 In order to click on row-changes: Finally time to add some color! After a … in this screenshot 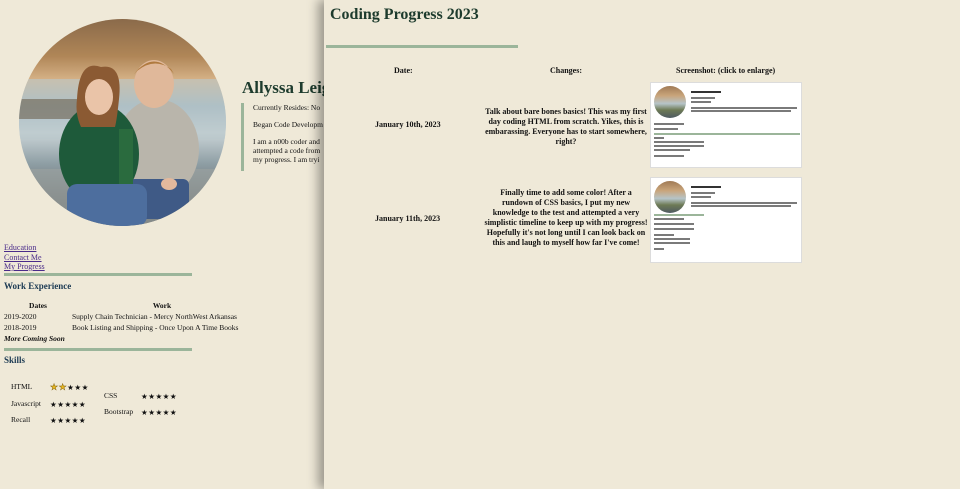, I will do `click(566, 217)`.